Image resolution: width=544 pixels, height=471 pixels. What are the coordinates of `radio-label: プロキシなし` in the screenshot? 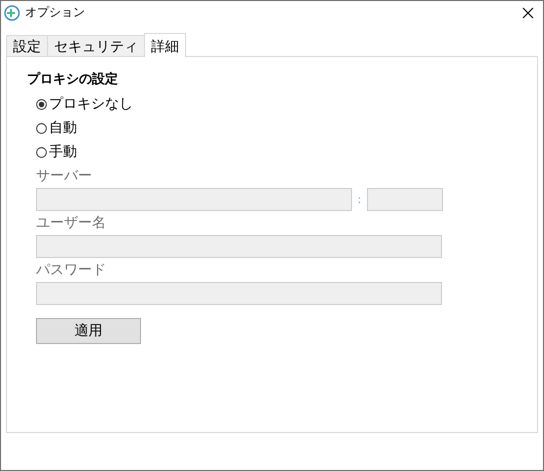 It's located at (91, 104).